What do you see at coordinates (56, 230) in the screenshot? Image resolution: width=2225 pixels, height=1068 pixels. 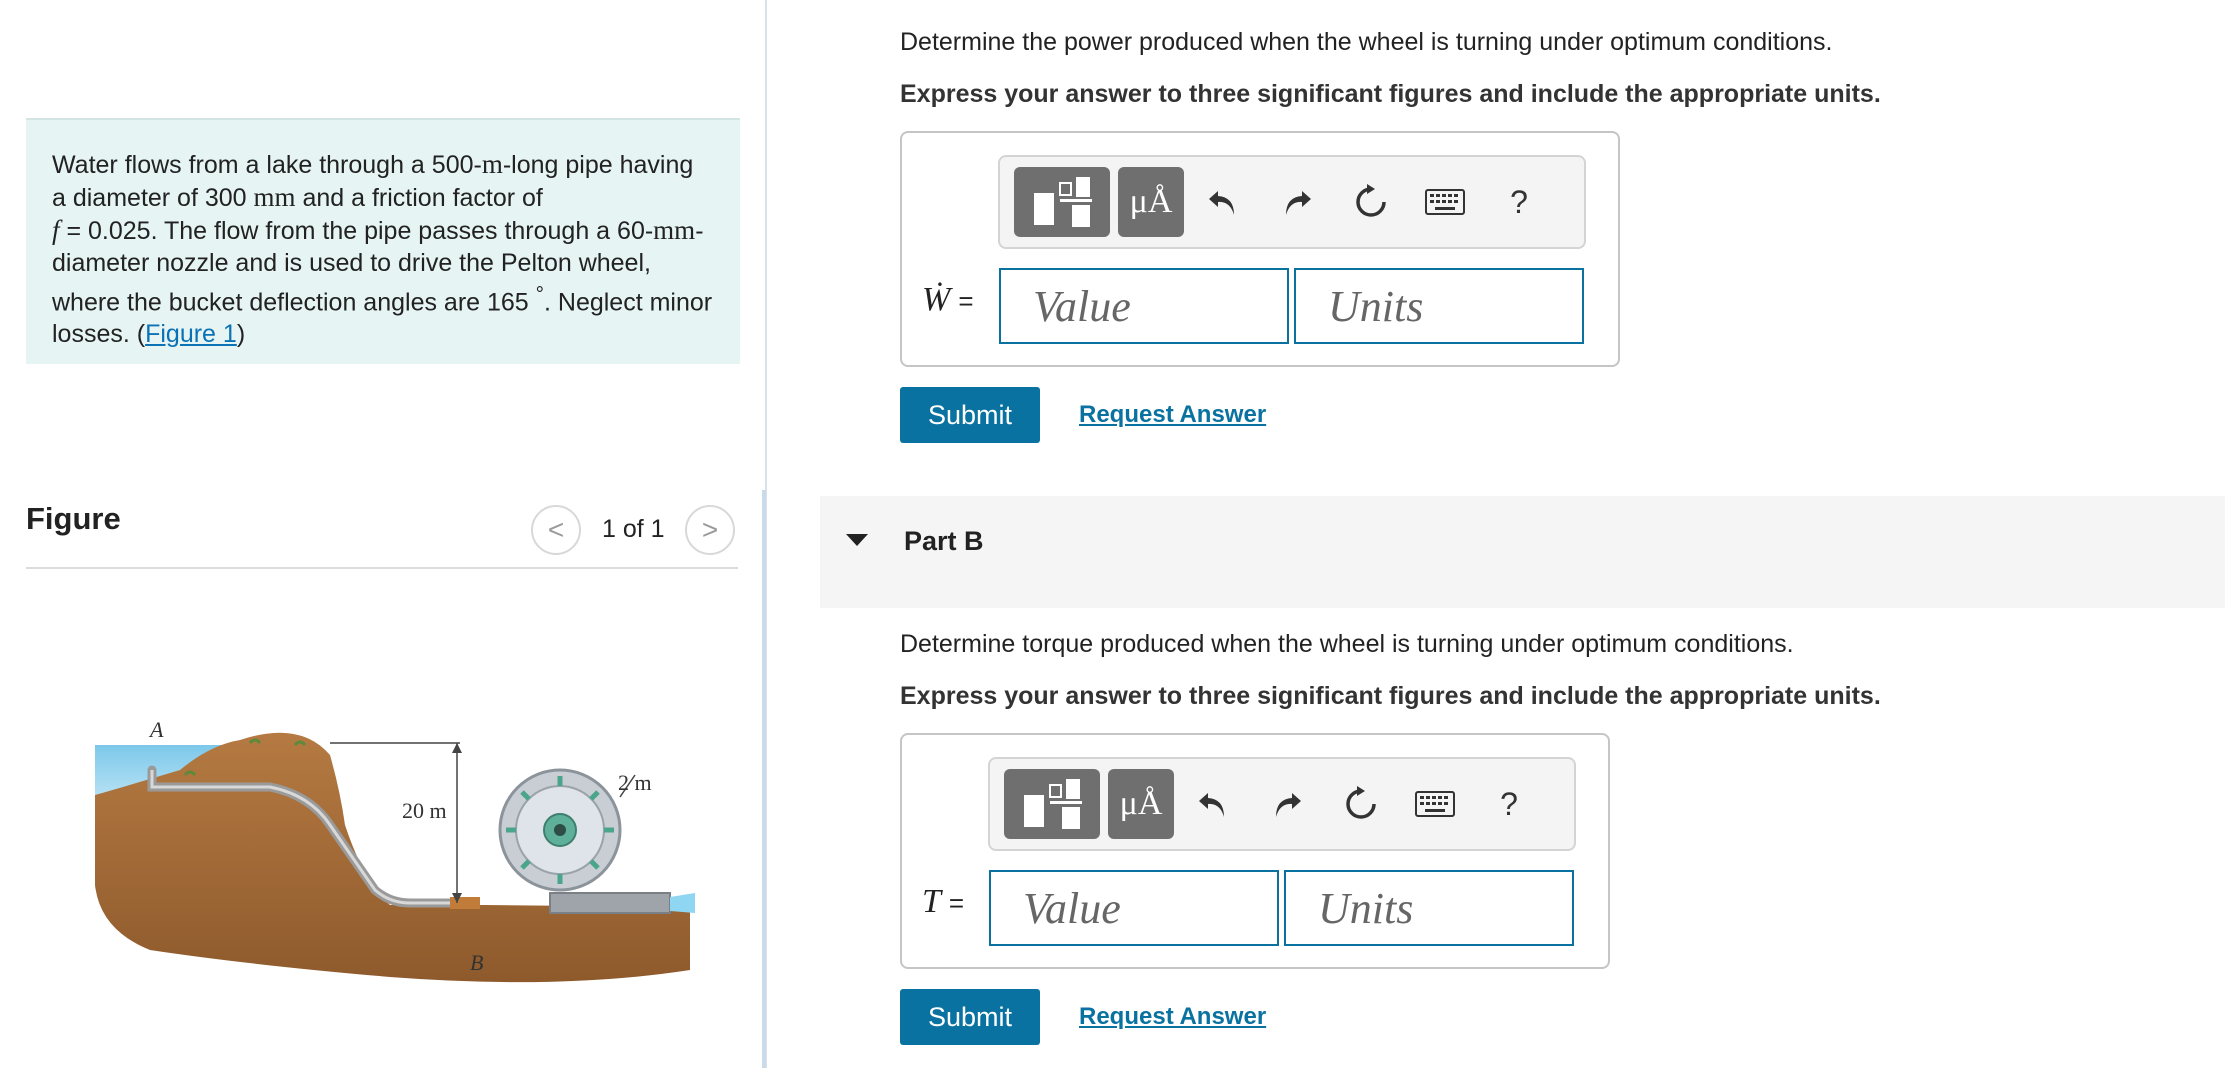 I see `friction-factor-symbol: f` at bounding box center [56, 230].